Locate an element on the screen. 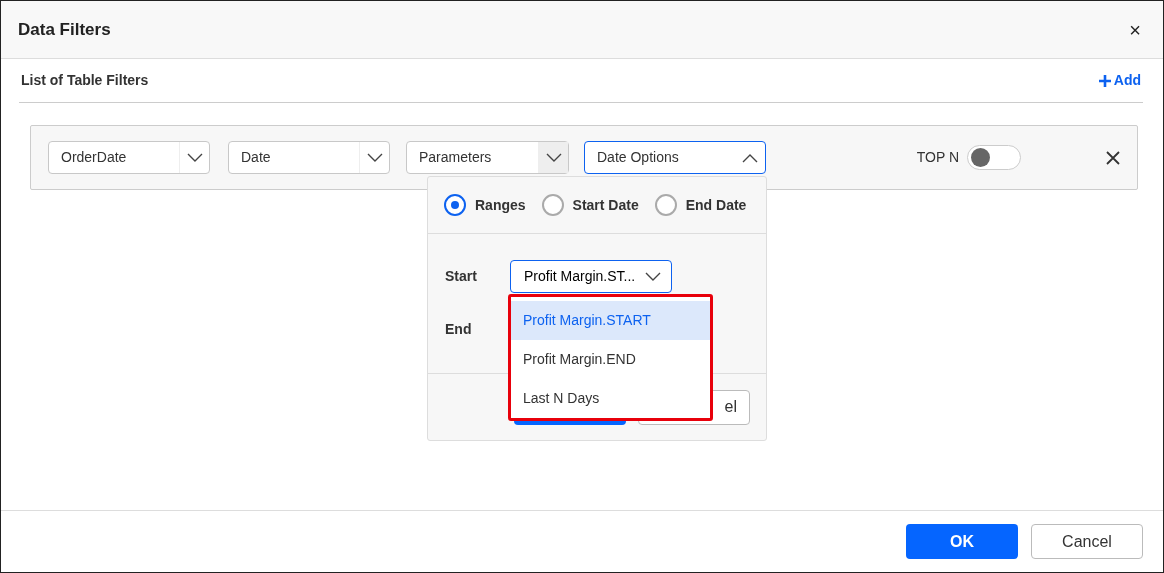 The image size is (1164, 573). toggle-switch is located at coordinates (994, 157).